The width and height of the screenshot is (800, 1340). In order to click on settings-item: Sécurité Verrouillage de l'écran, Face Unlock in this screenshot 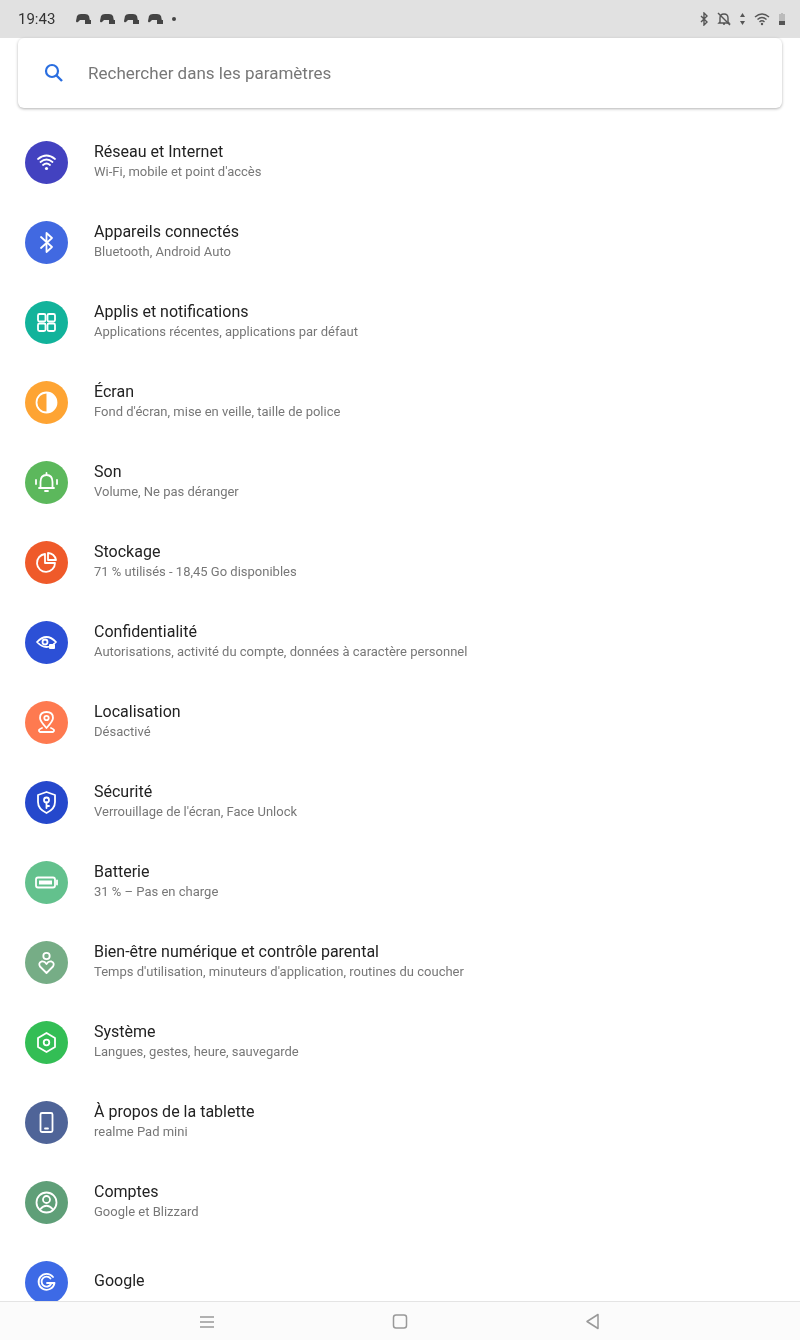, I will do `click(400, 802)`.